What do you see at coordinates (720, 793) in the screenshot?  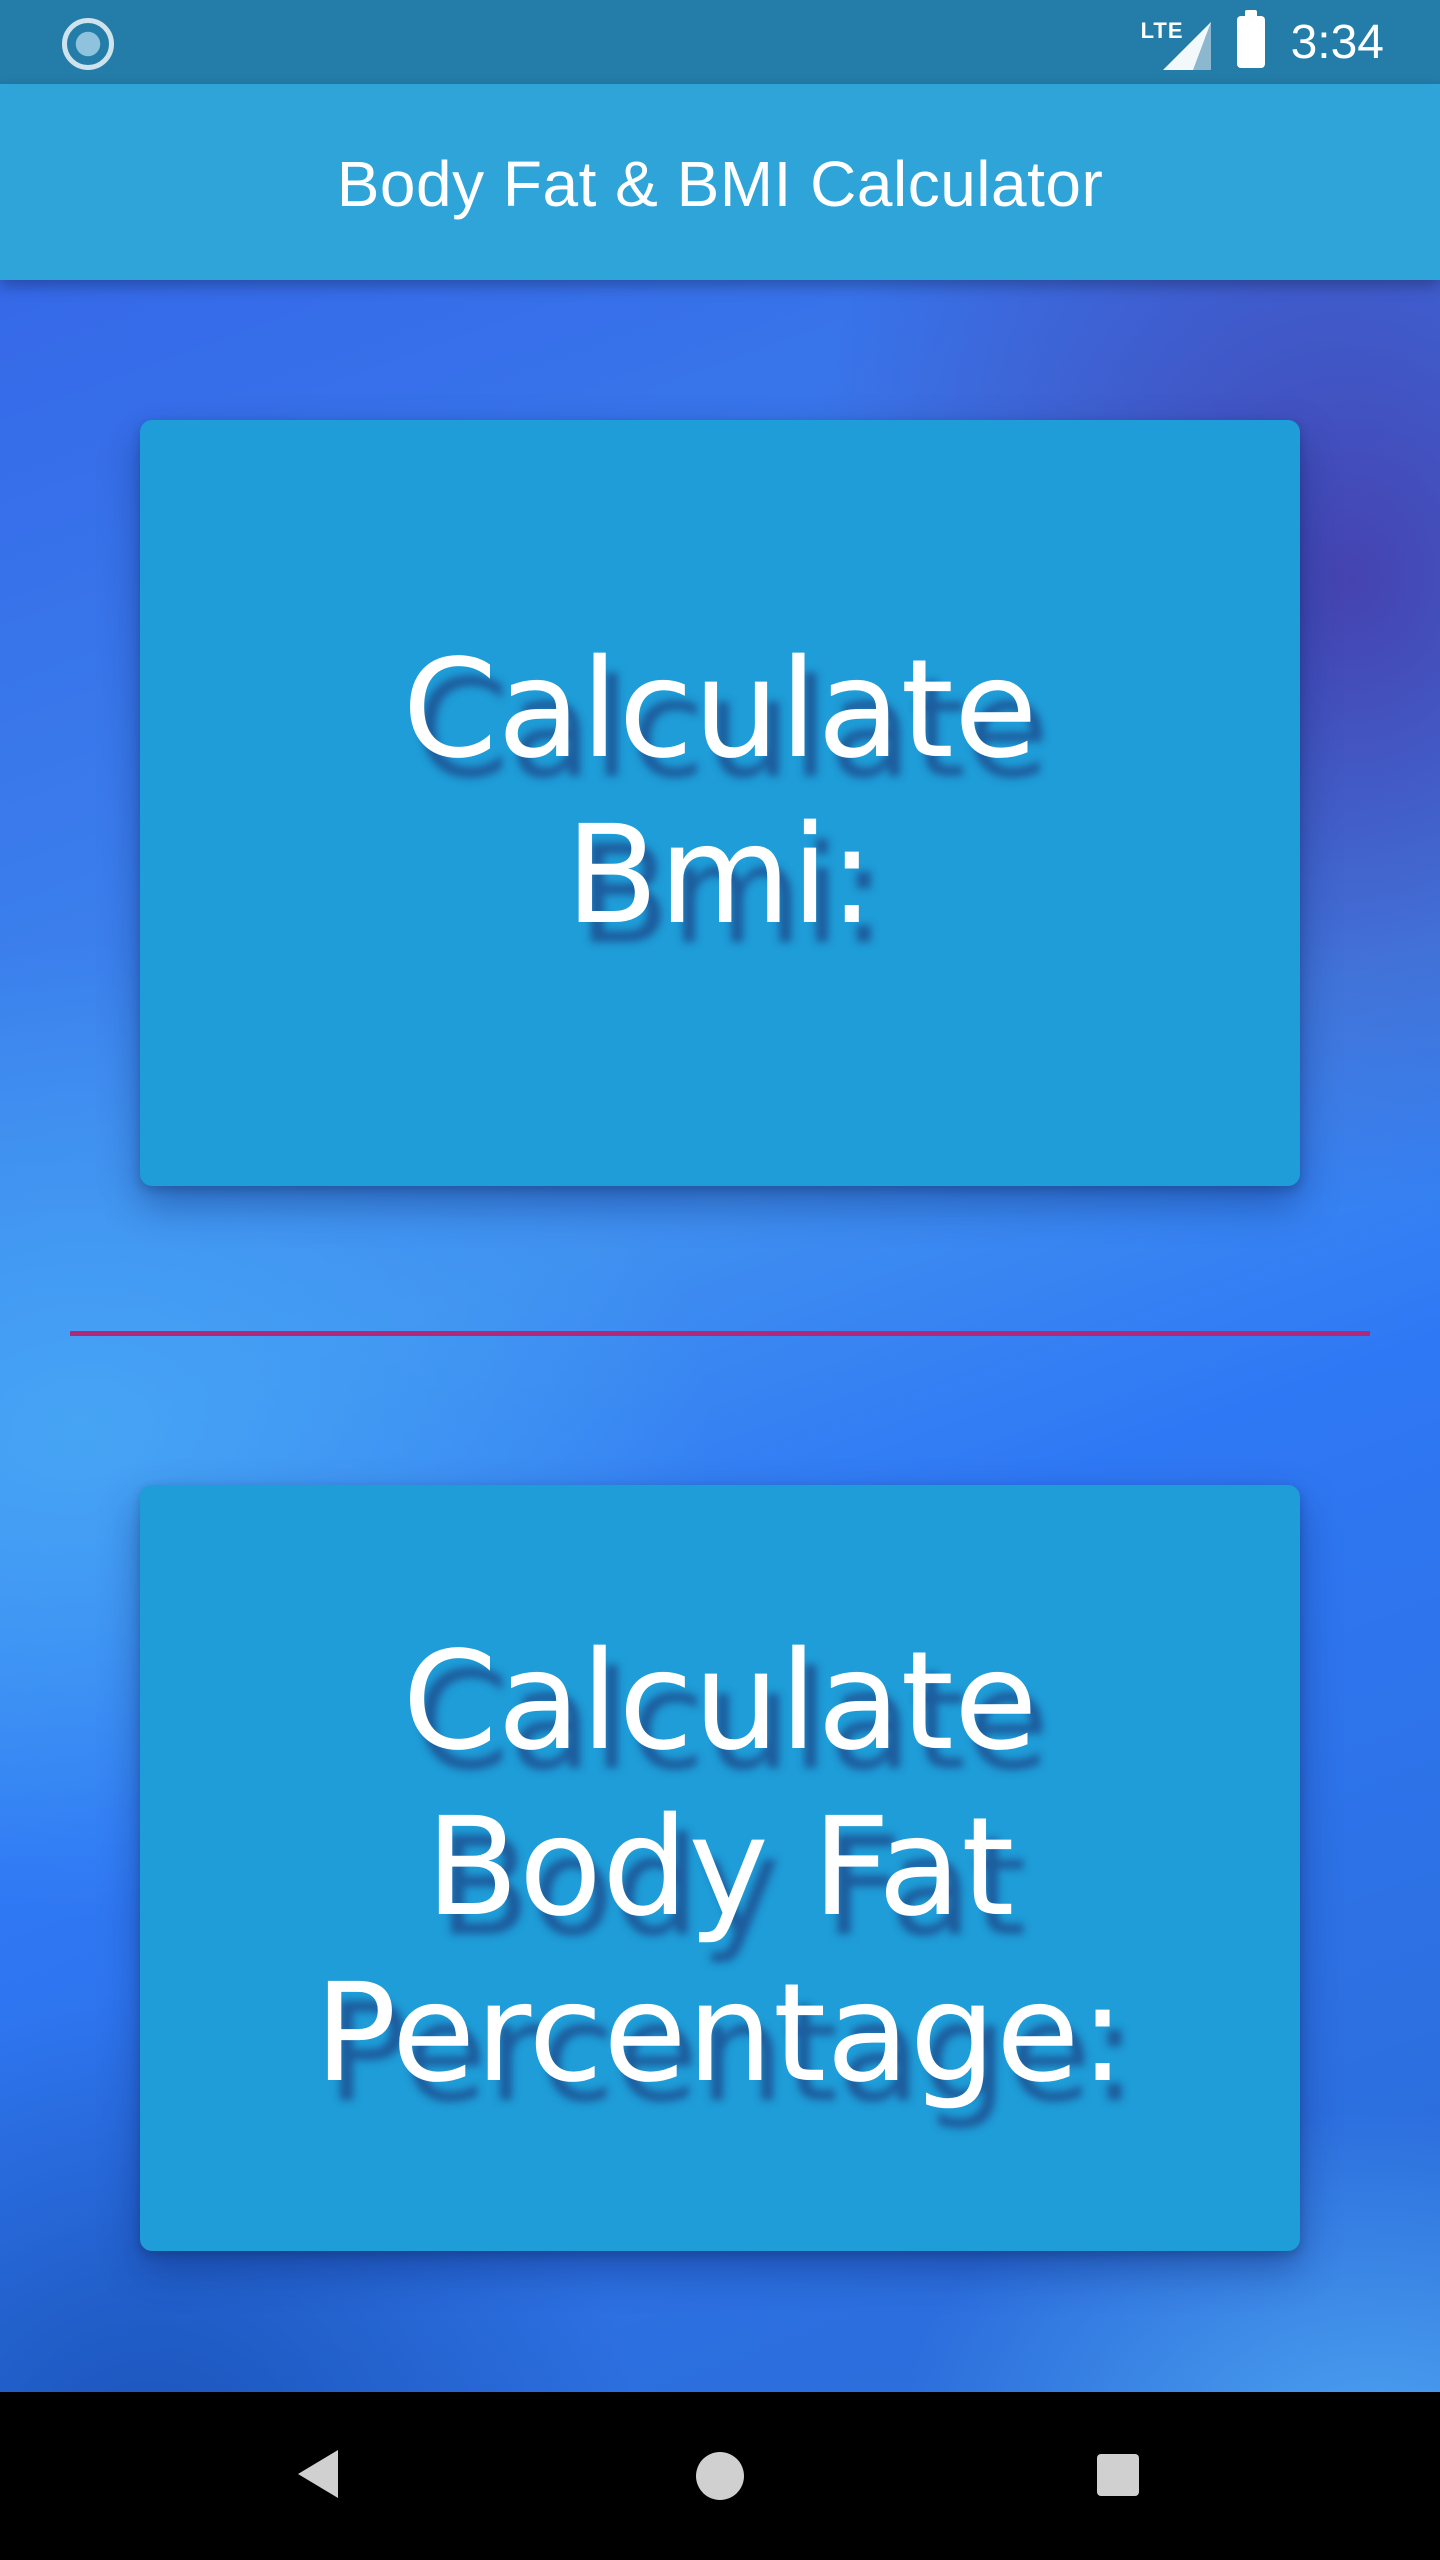 I see `calculate-bmi-label: Calculate Bmi:` at bounding box center [720, 793].